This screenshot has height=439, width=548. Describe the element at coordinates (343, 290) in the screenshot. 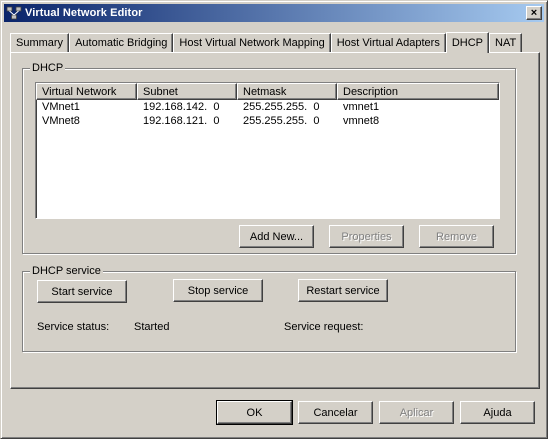

I see `restart-service-button: Restart service` at that location.